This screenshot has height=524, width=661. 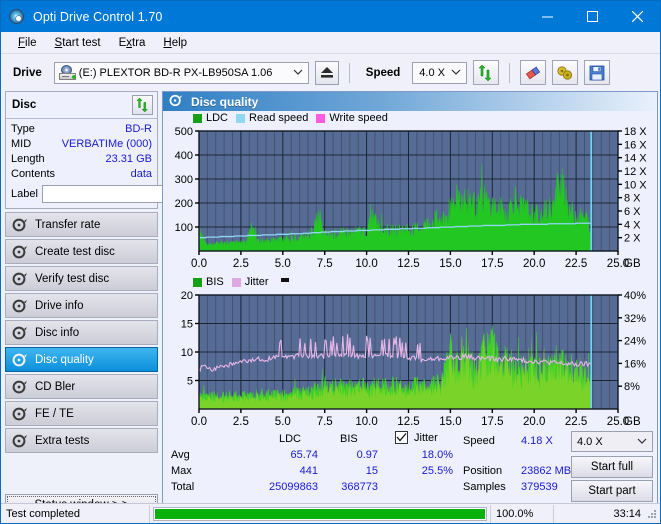 What do you see at coordinates (537, 441) in the screenshot?
I see `stats-speed-value: 4.18 X` at bounding box center [537, 441].